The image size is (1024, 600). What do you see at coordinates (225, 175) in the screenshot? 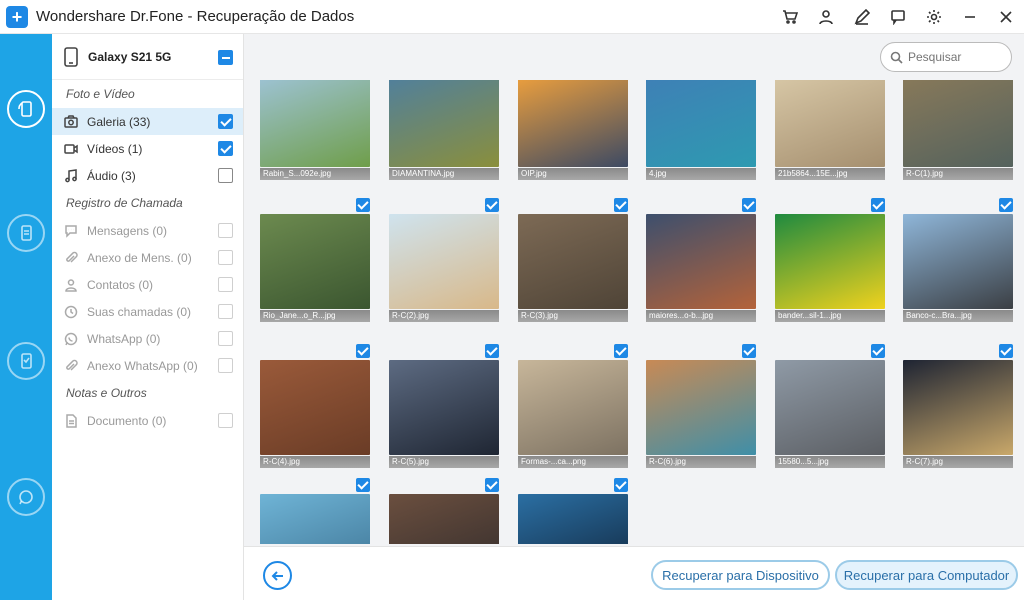
I see `audio-checkbox` at bounding box center [225, 175].